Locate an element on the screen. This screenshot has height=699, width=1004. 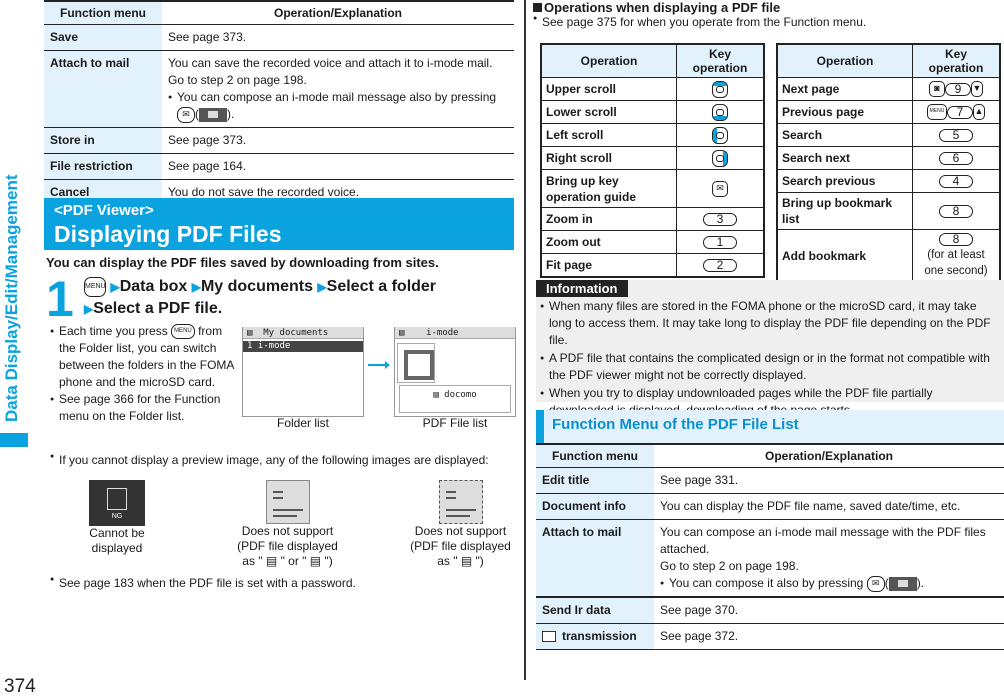
operation-name: Search previous is located at coordinates (845, 181).